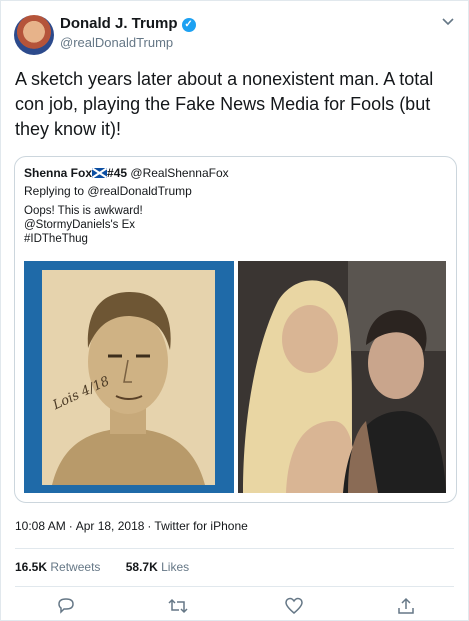 Image resolution: width=469 pixels, height=621 pixels. I want to click on tweet-date: Apr 18, 2018, so click(110, 526).